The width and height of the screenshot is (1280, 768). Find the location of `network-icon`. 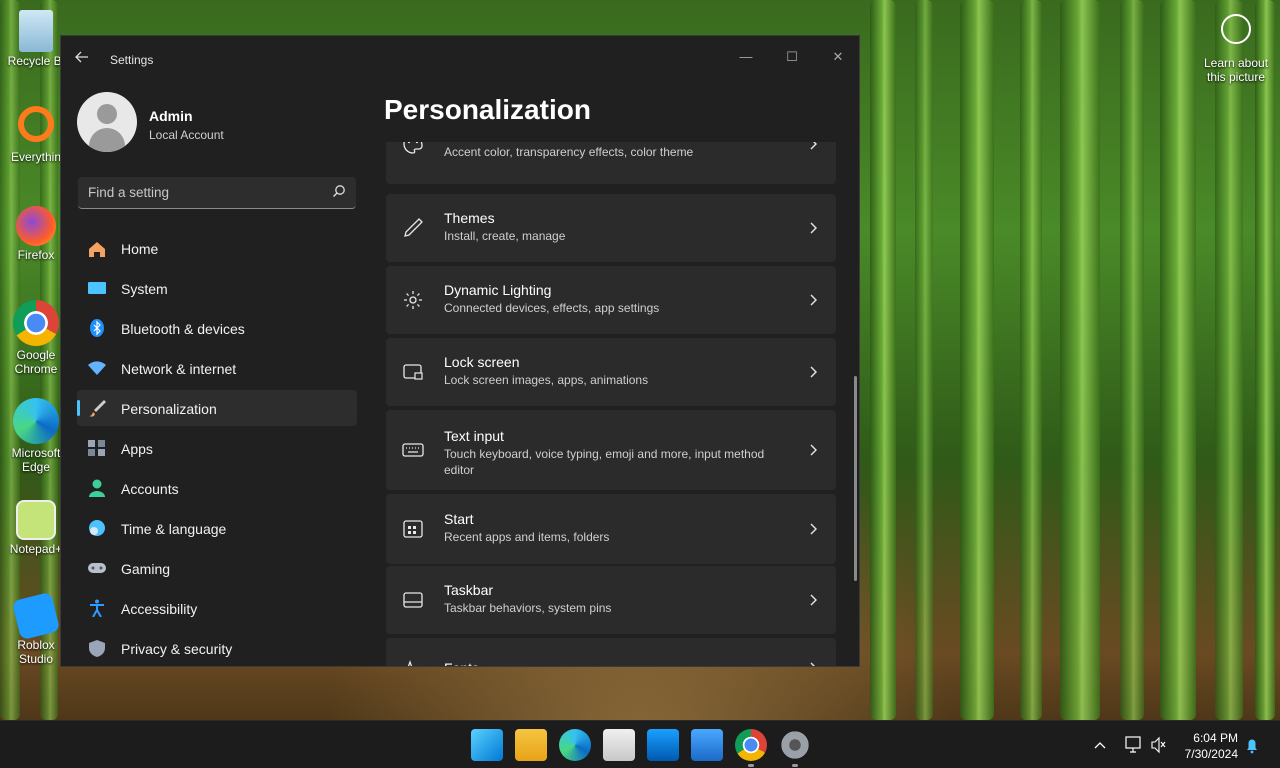

network-icon is located at coordinates (1133, 744).